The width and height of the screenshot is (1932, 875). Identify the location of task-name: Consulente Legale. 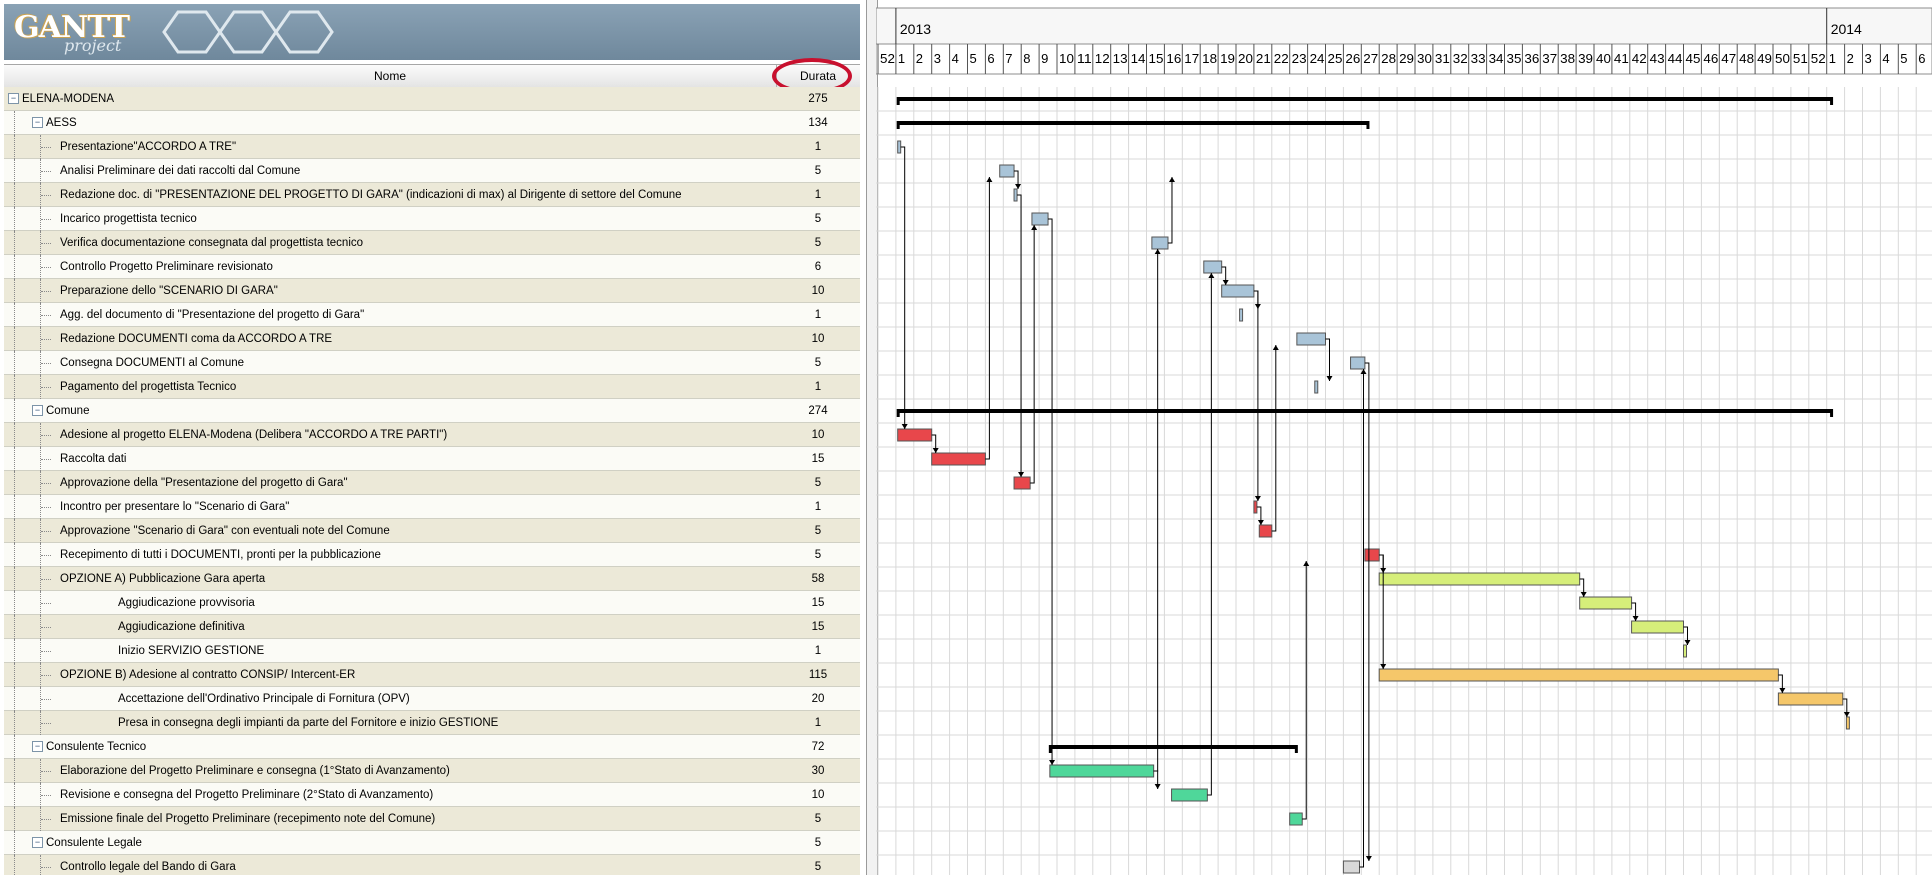
(94, 843).